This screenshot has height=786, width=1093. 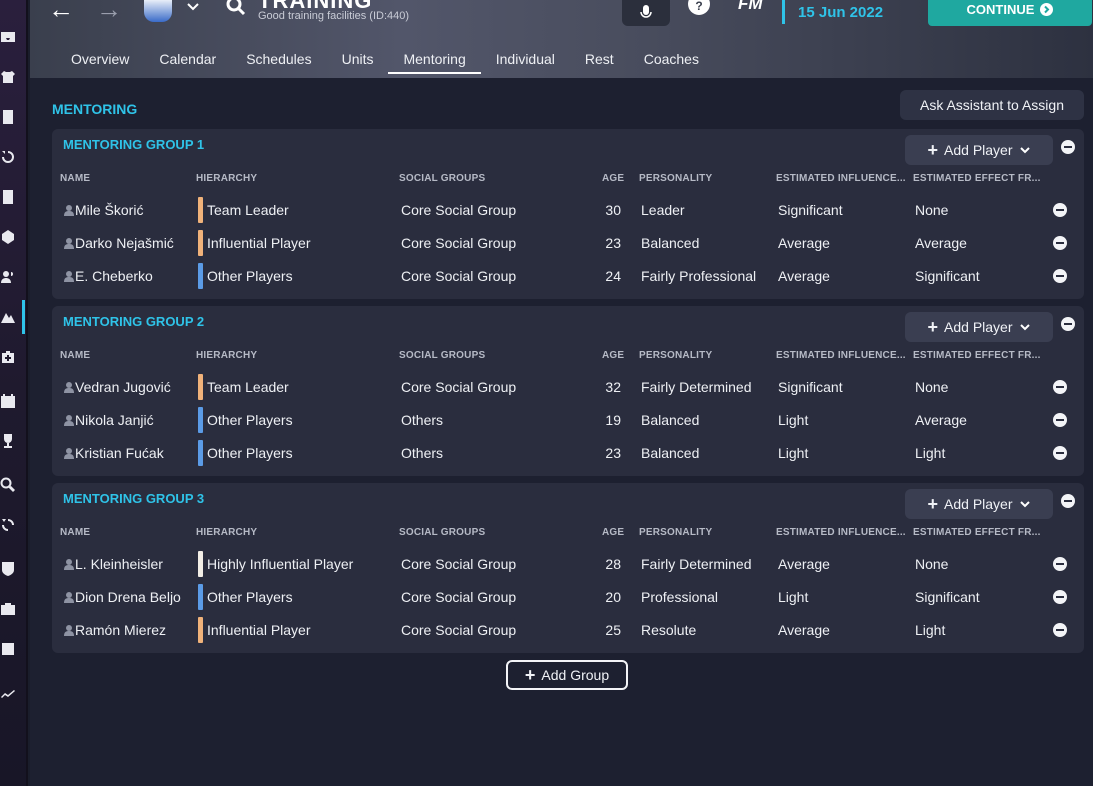 What do you see at coordinates (278, 59) in the screenshot?
I see `tab-schedules: Schedules` at bounding box center [278, 59].